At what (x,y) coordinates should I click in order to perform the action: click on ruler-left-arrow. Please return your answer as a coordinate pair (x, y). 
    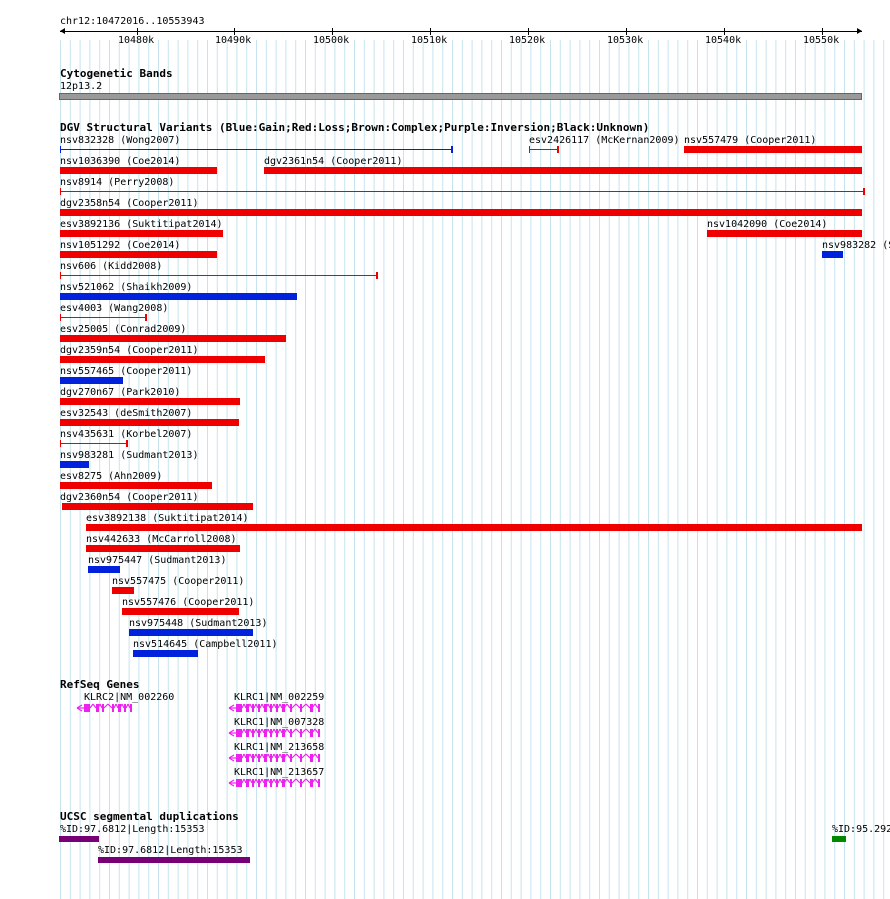
    Looking at the image, I should click on (62, 31).